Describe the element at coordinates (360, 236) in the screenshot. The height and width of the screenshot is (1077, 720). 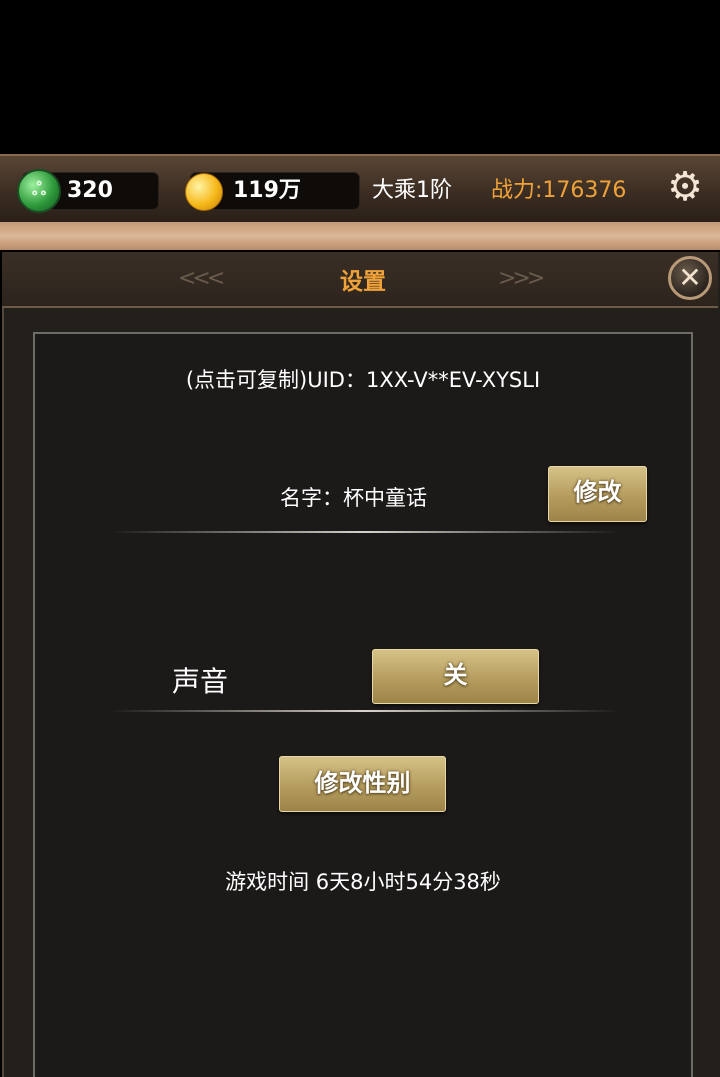
I see `header-strip` at that location.